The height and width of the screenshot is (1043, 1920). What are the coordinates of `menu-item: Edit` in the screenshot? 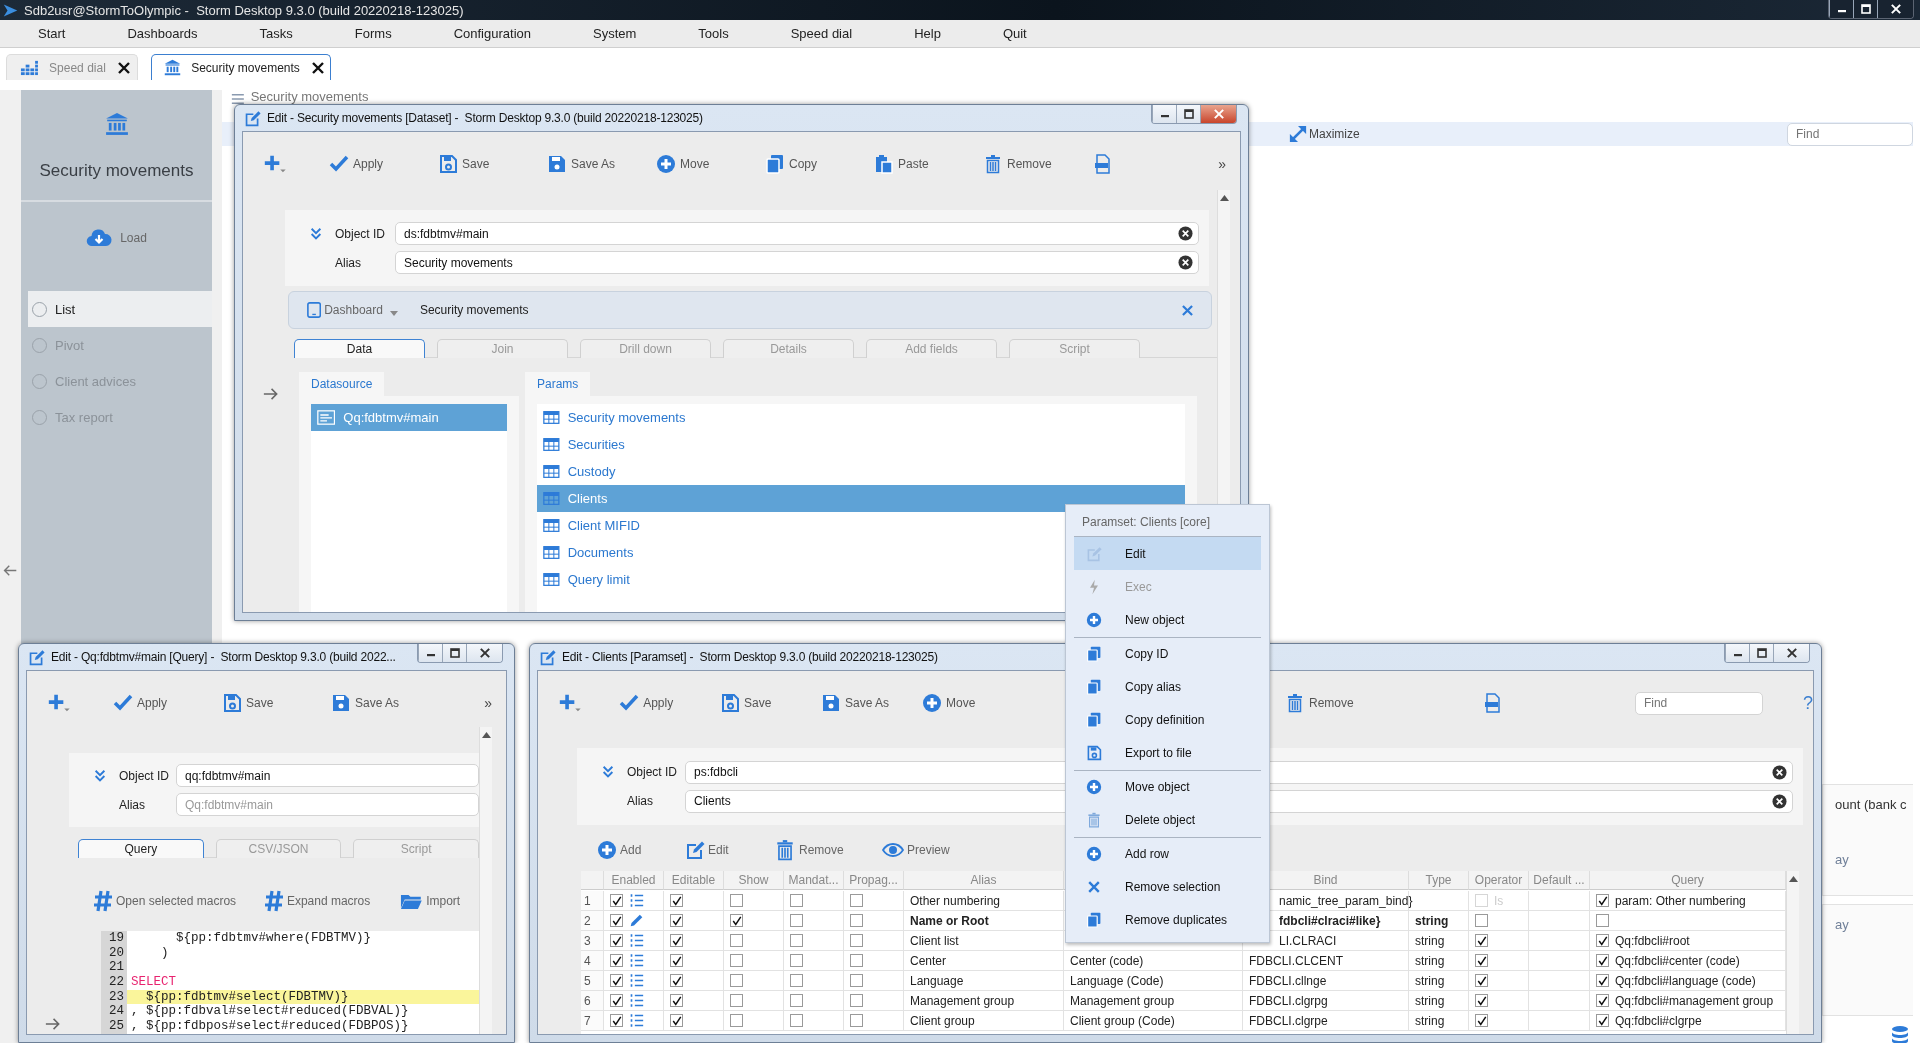 It's located at (1167, 553).